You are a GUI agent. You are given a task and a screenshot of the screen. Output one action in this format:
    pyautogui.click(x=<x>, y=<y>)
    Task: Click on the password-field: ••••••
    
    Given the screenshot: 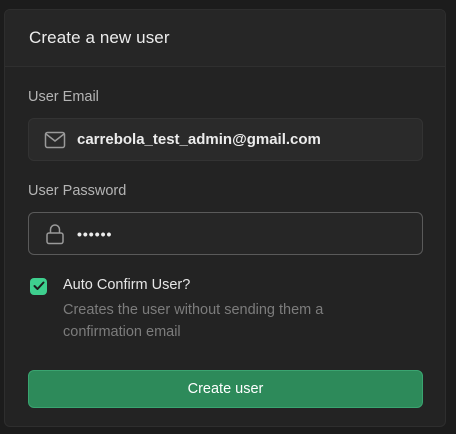 What is the action you would take?
    pyautogui.click(x=225, y=233)
    